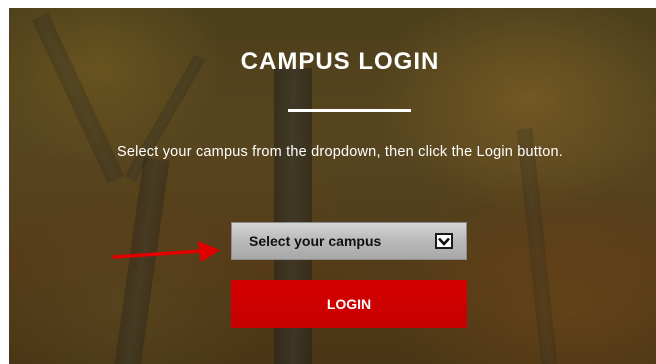 This screenshot has width=656, height=364. Describe the element at coordinates (340, 61) in the screenshot. I see `page-title: CAMPUS LOGIN` at that location.